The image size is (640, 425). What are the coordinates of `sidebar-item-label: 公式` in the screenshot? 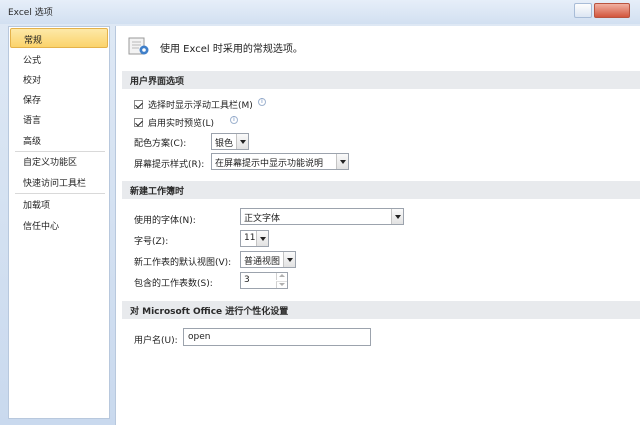 It's located at (32, 61).